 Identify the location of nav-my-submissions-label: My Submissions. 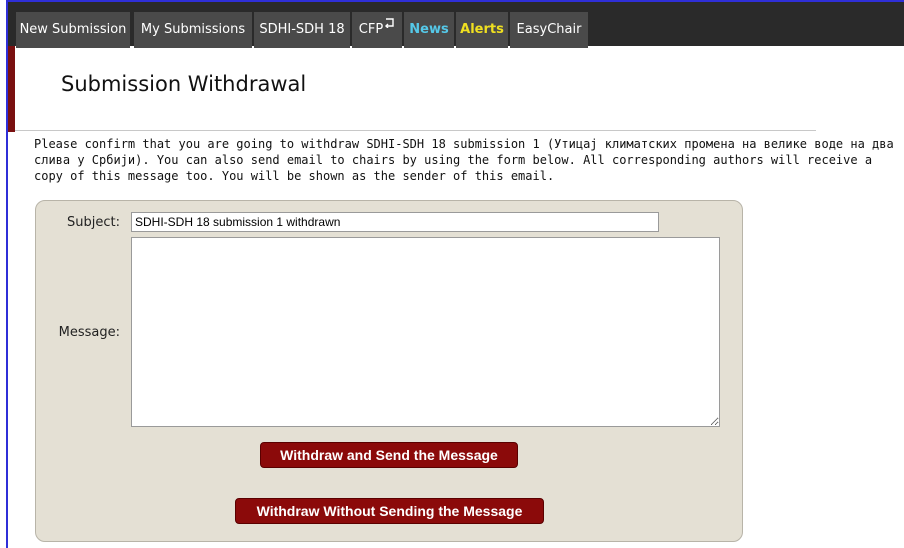
(193, 29).